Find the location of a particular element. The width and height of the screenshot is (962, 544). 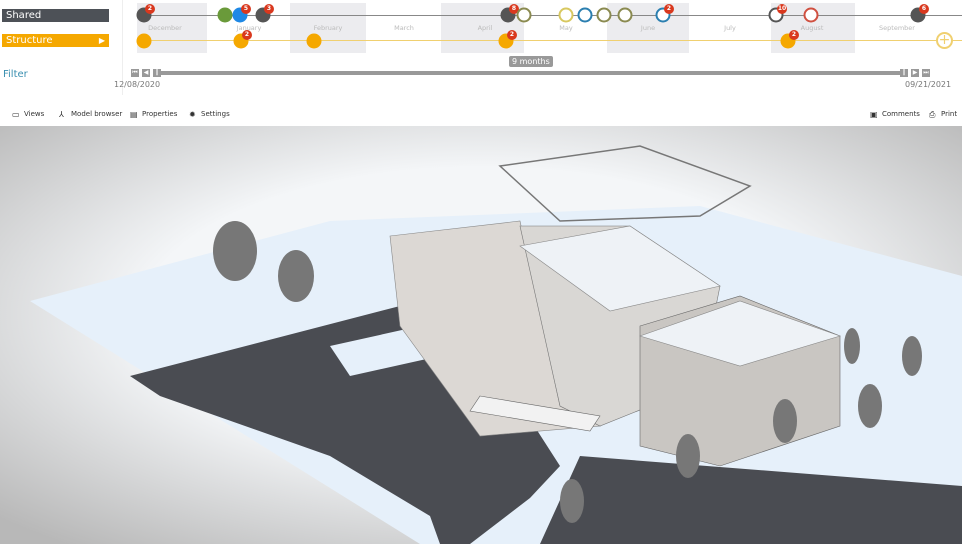

play-arrow-icon: ▶ is located at coordinates (102, 40).